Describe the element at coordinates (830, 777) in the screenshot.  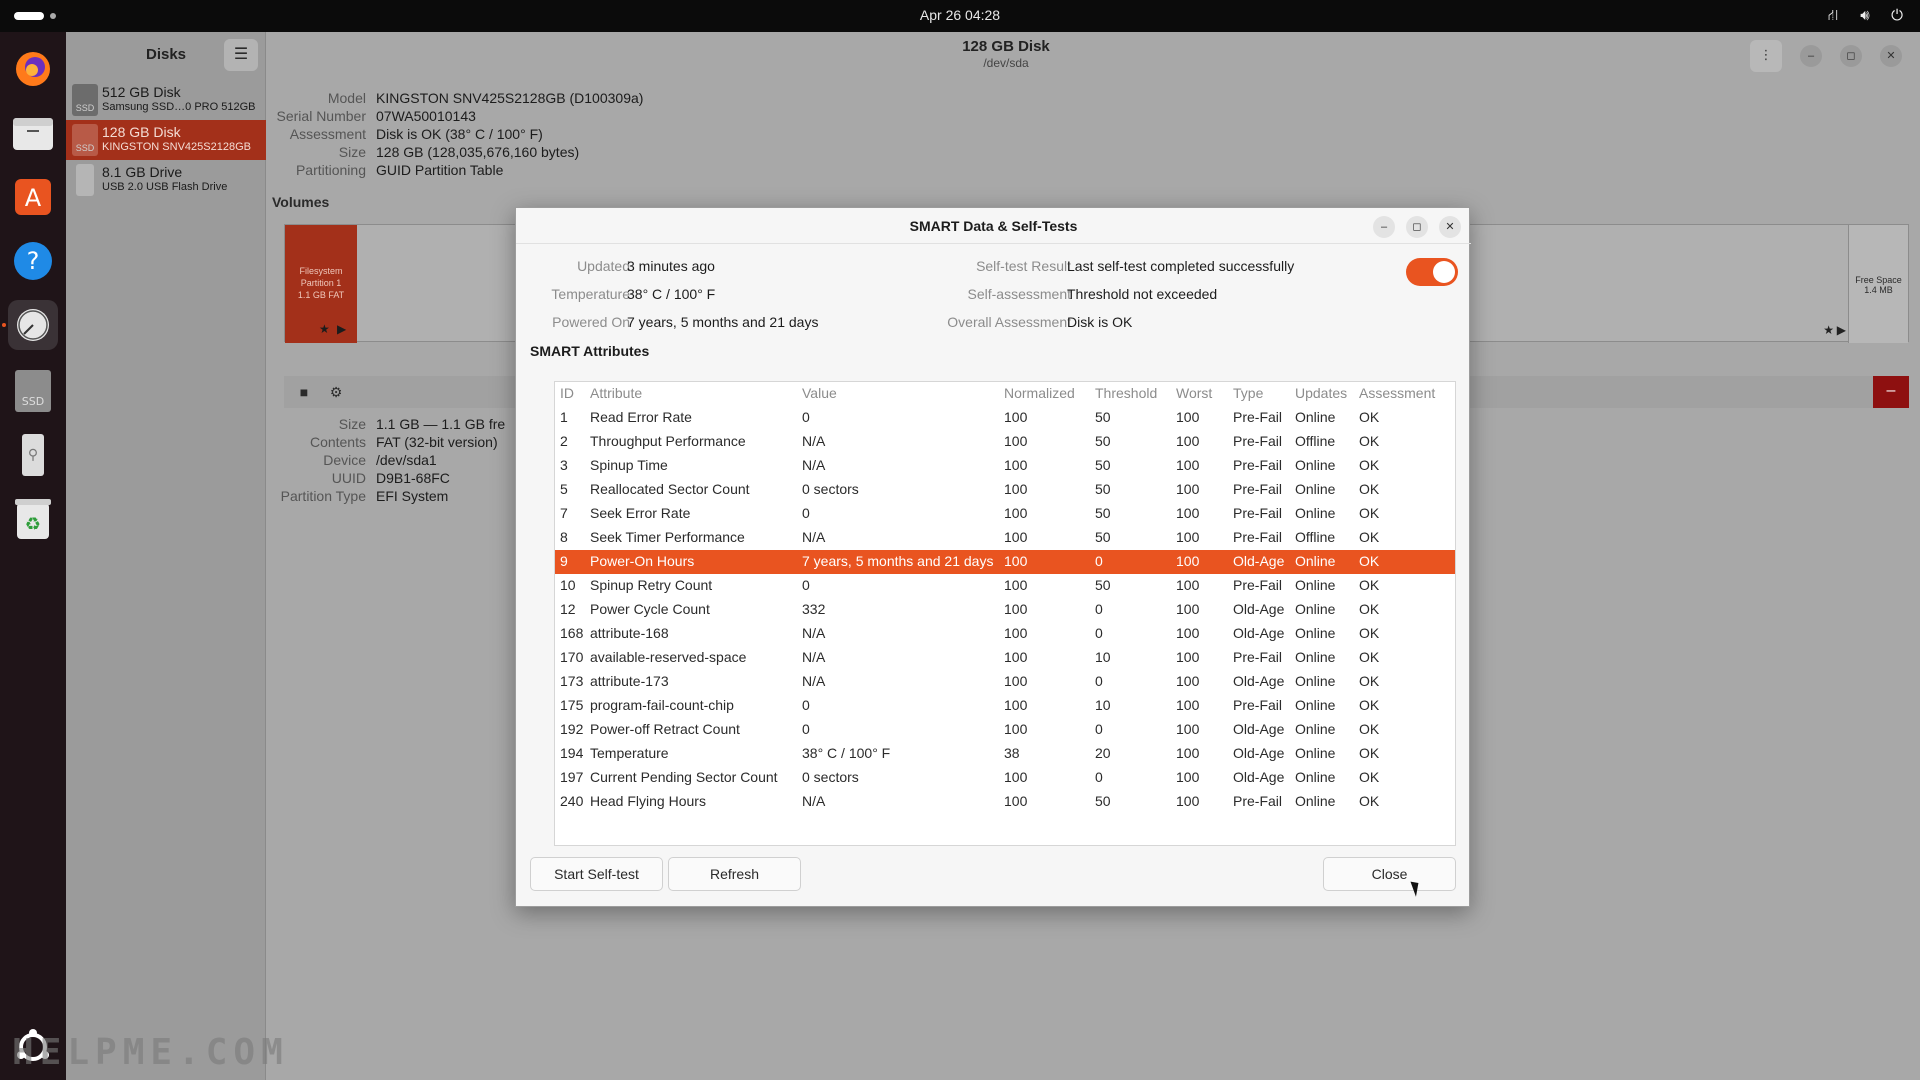
I see `cell-value: 0 sectors` at that location.